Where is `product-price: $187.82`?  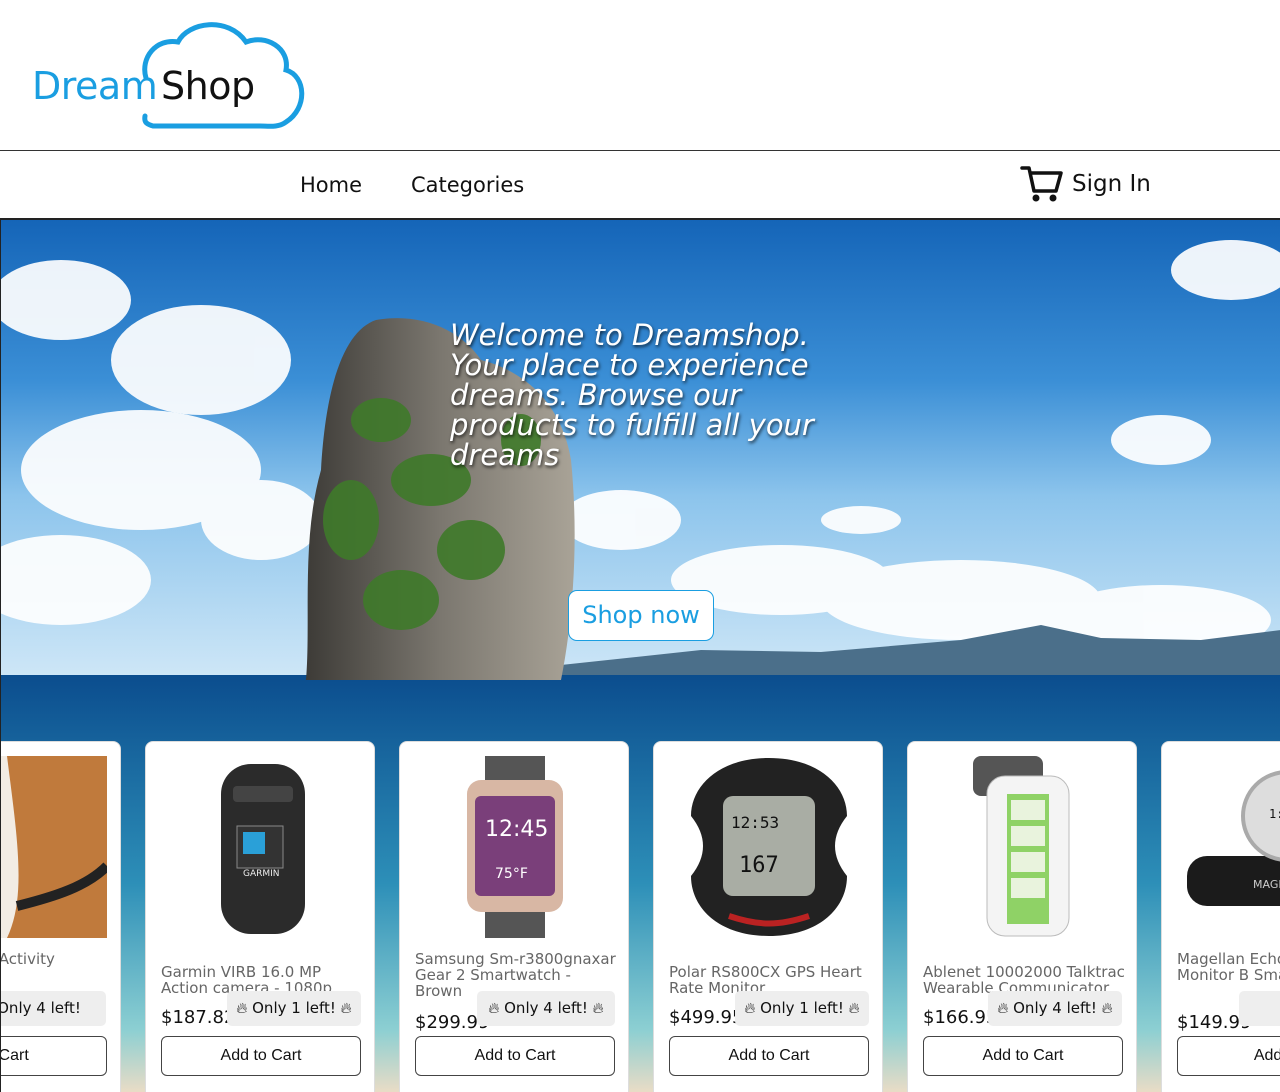 product-price: $187.82 is located at coordinates (198, 1017).